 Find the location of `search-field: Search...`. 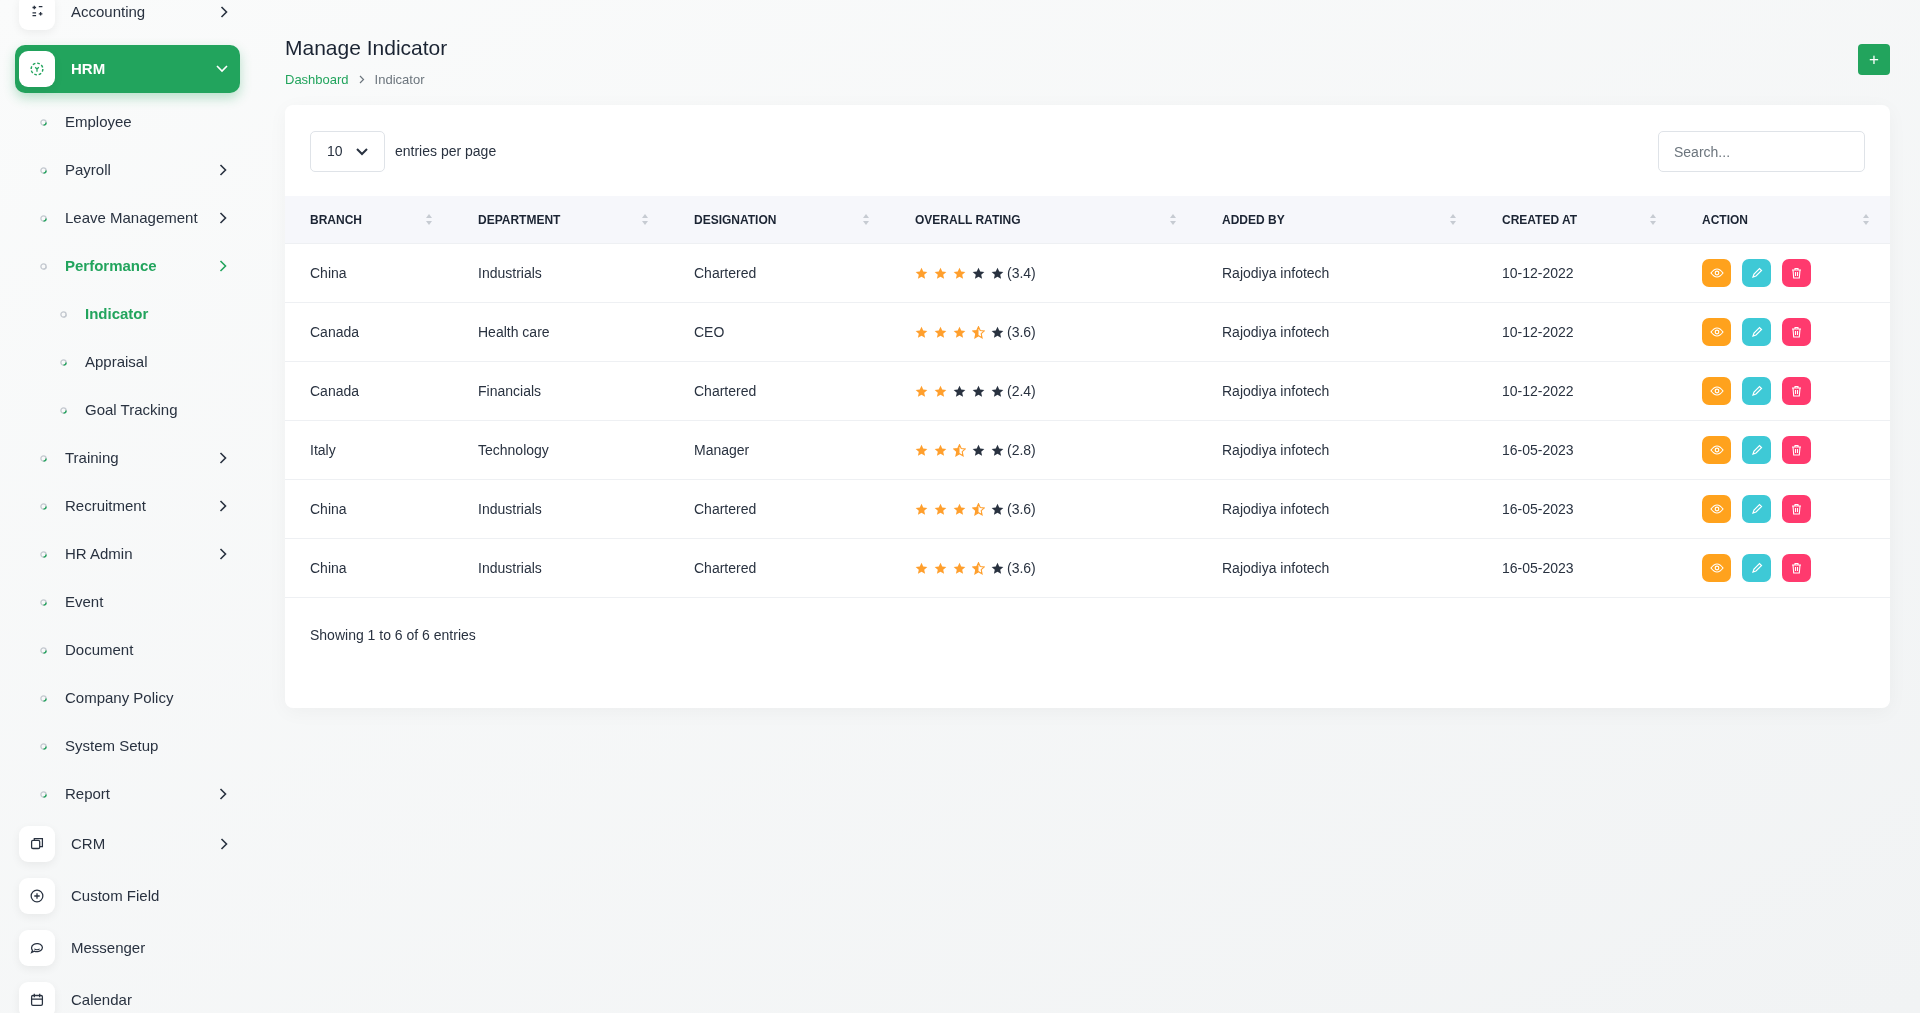

search-field: Search... is located at coordinates (1761, 151).